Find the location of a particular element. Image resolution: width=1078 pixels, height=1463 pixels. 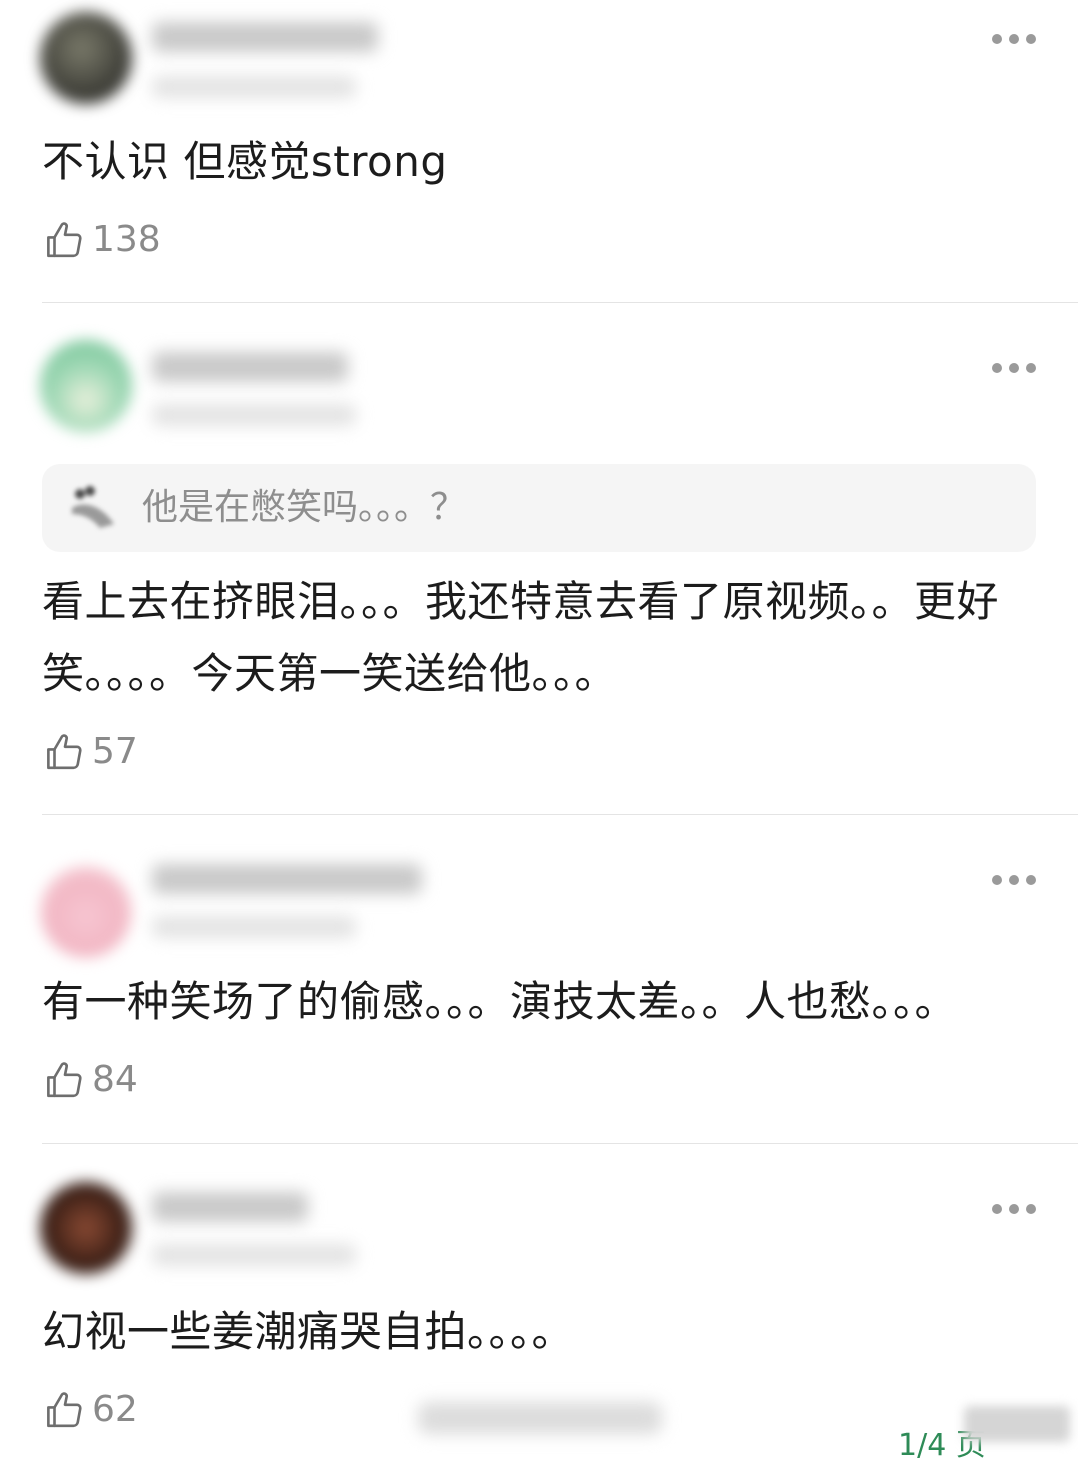

like-count: 138 is located at coordinates (126, 239).